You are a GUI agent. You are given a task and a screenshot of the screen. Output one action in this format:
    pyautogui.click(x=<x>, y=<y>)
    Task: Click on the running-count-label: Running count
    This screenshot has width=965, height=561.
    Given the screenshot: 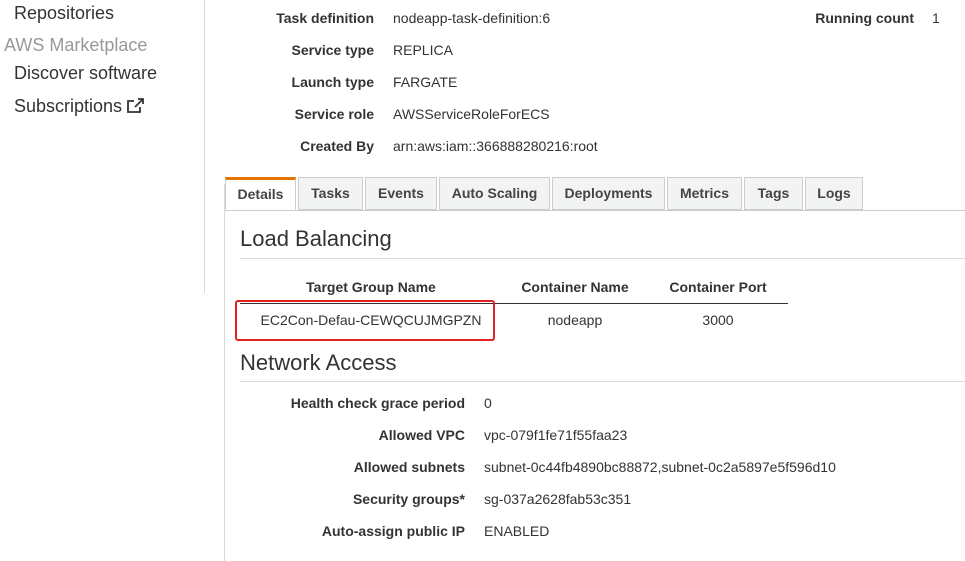 What is the action you would take?
    pyautogui.click(x=864, y=18)
    